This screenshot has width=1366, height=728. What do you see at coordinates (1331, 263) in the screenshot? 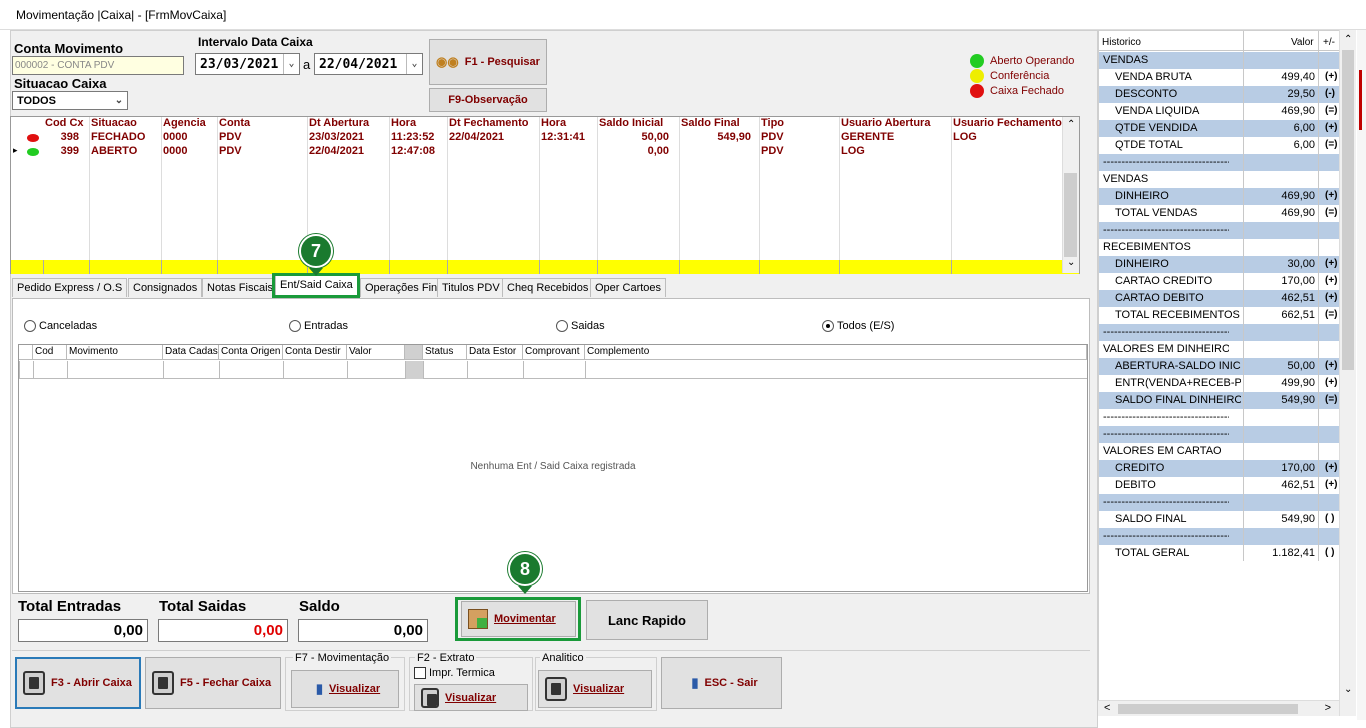
I see `summary-sign: (+)` at bounding box center [1331, 263].